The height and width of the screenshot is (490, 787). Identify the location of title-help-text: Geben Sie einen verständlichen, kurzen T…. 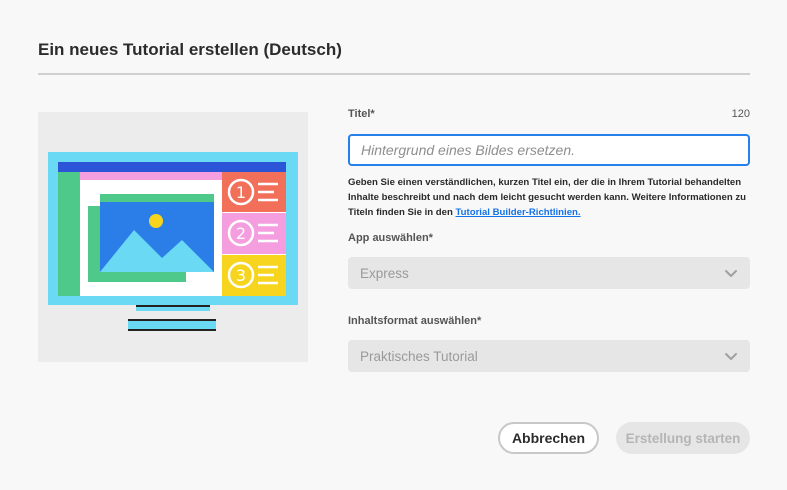
(549, 197).